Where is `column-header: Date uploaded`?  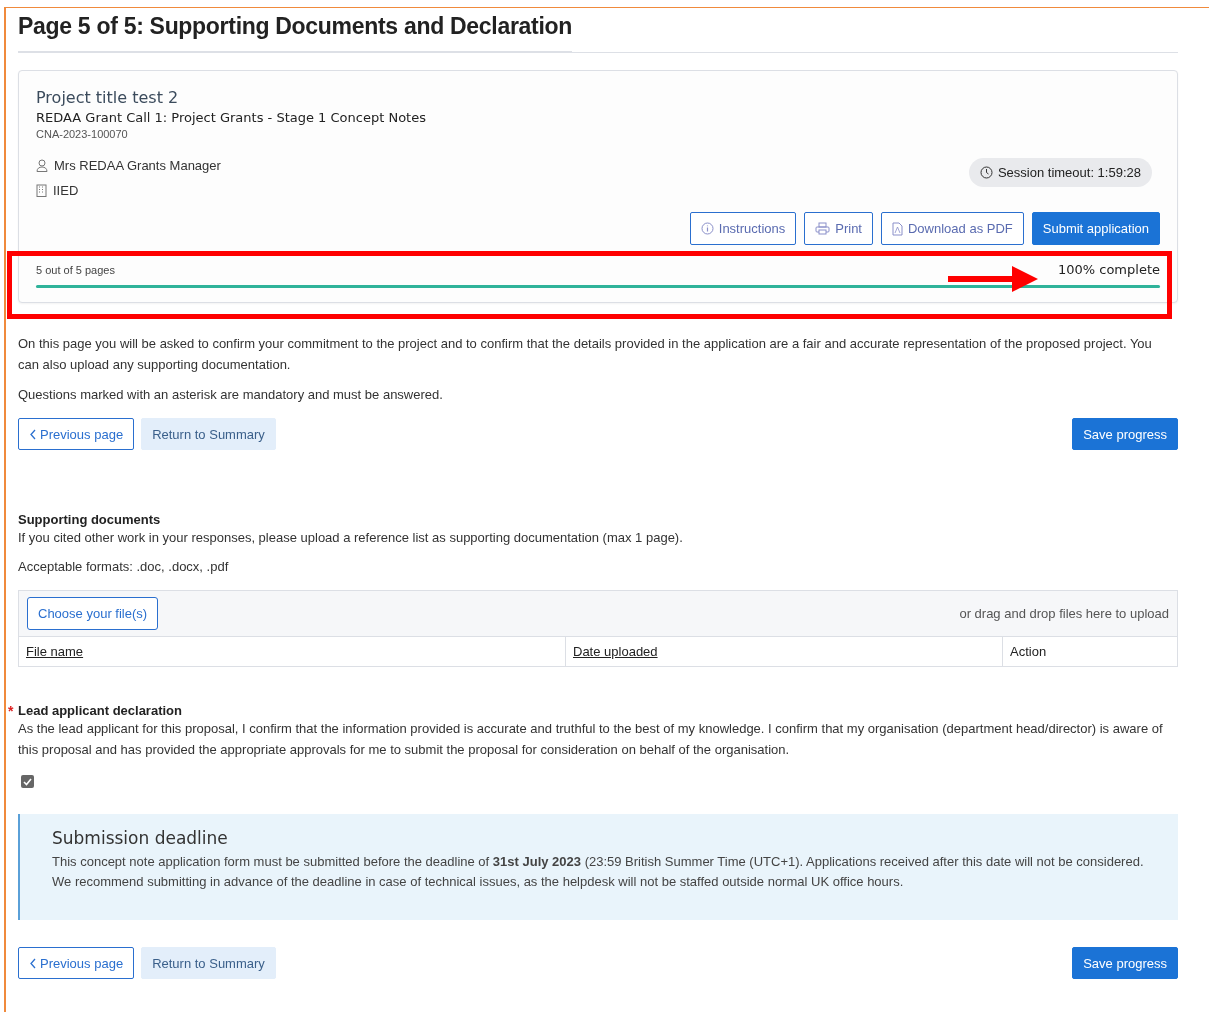
column-header: Date uploaded is located at coordinates (784, 651).